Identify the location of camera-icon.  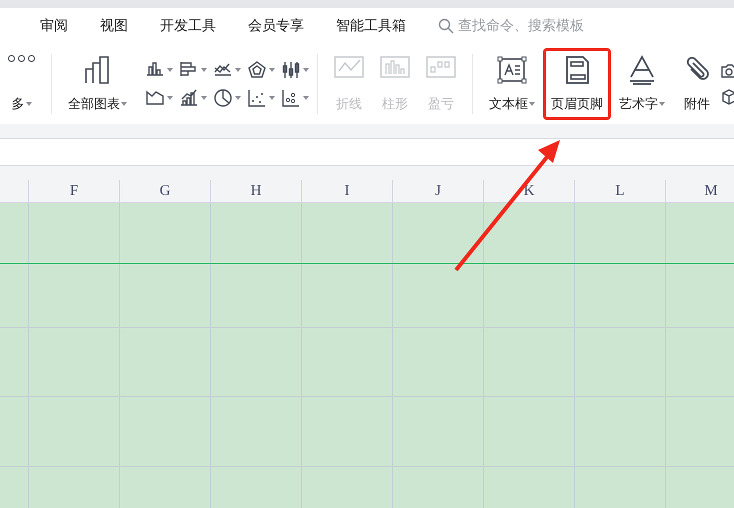
(727, 71).